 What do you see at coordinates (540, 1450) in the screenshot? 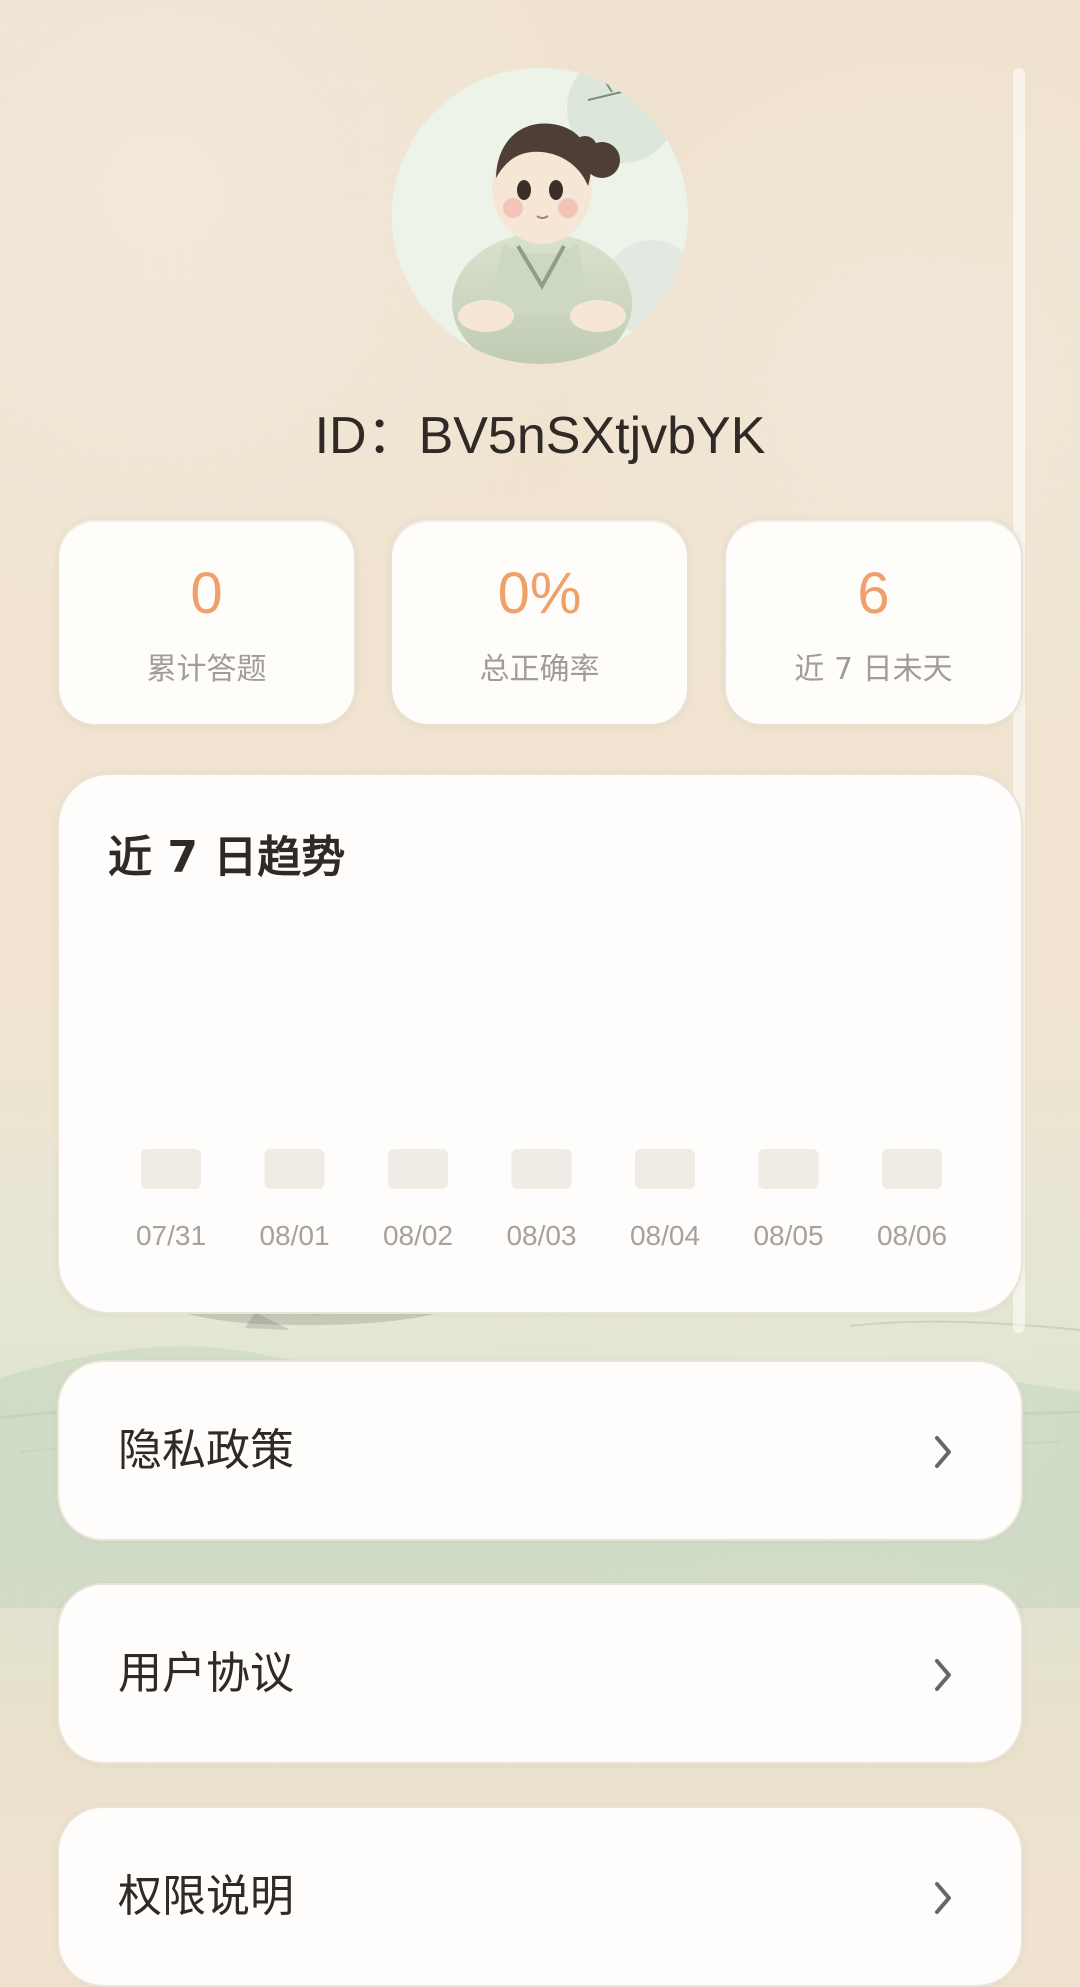
I see `menu-item-privacy-policy: 隐私政策` at bounding box center [540, 1450].